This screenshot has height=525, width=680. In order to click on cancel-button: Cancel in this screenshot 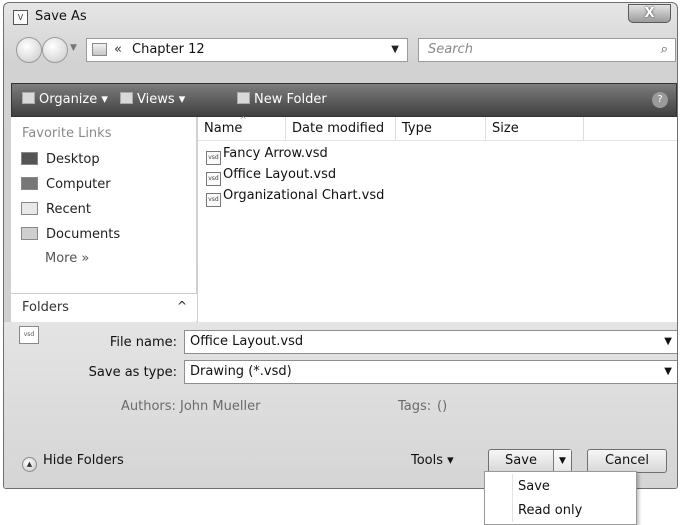, I will do `click(627, 461)`.